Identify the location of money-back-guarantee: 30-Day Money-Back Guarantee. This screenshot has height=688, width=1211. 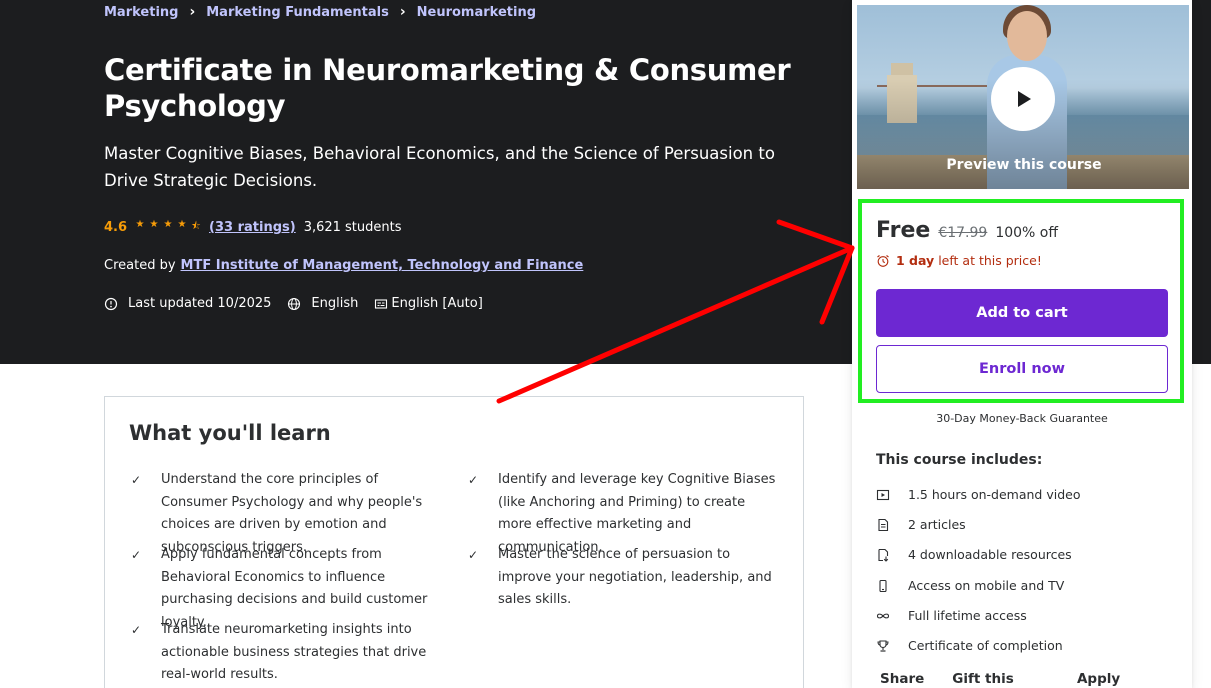
(1022, 418).